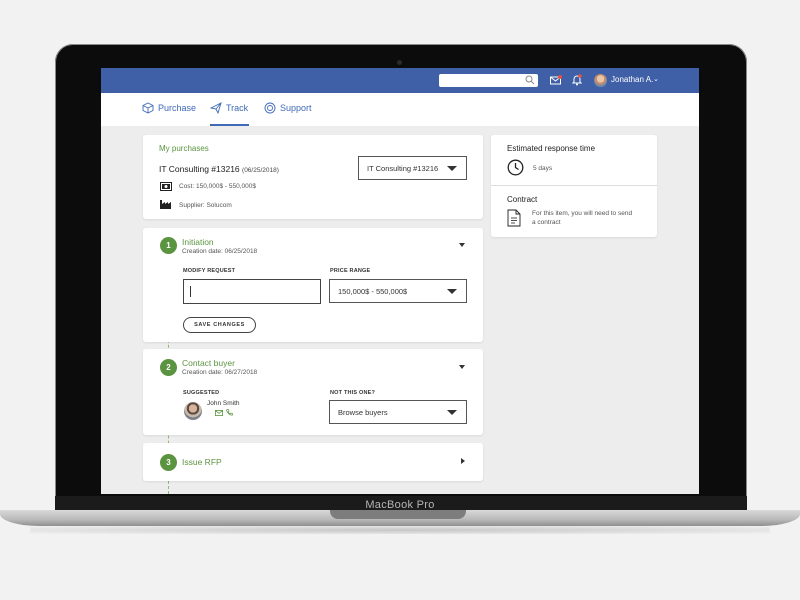 The width and height of the screenshot is (800, 600). I want to click on contract-title: Contract, so click(522, 199).